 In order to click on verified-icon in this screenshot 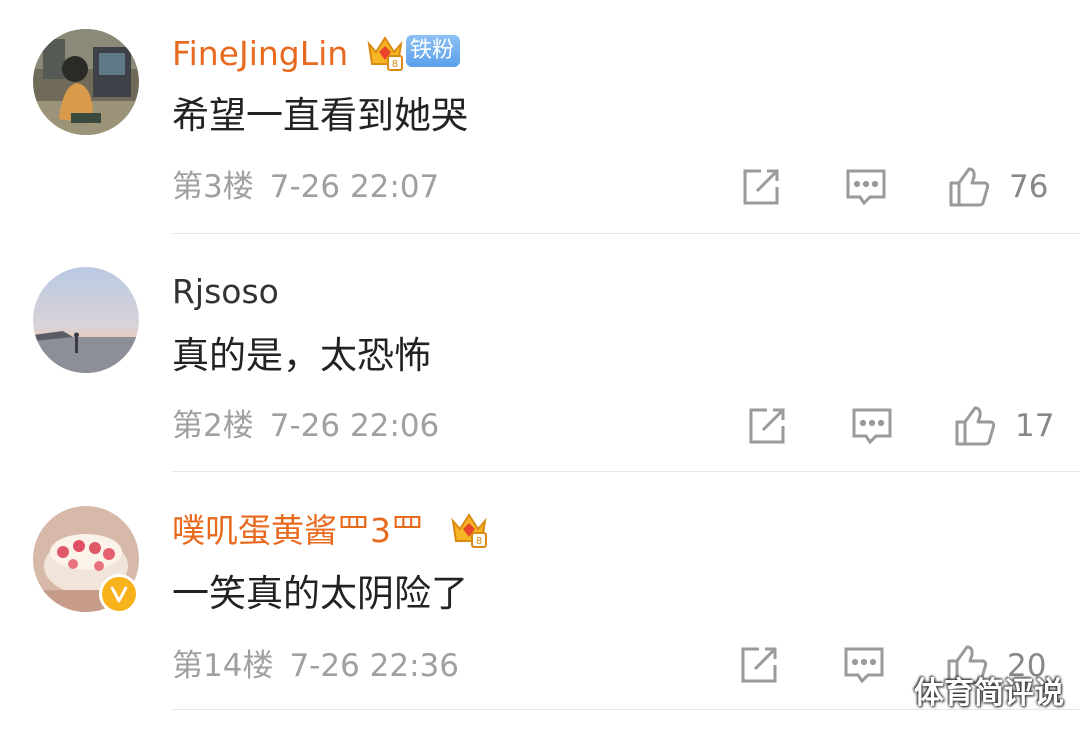, I will do `click(119, 594)`.